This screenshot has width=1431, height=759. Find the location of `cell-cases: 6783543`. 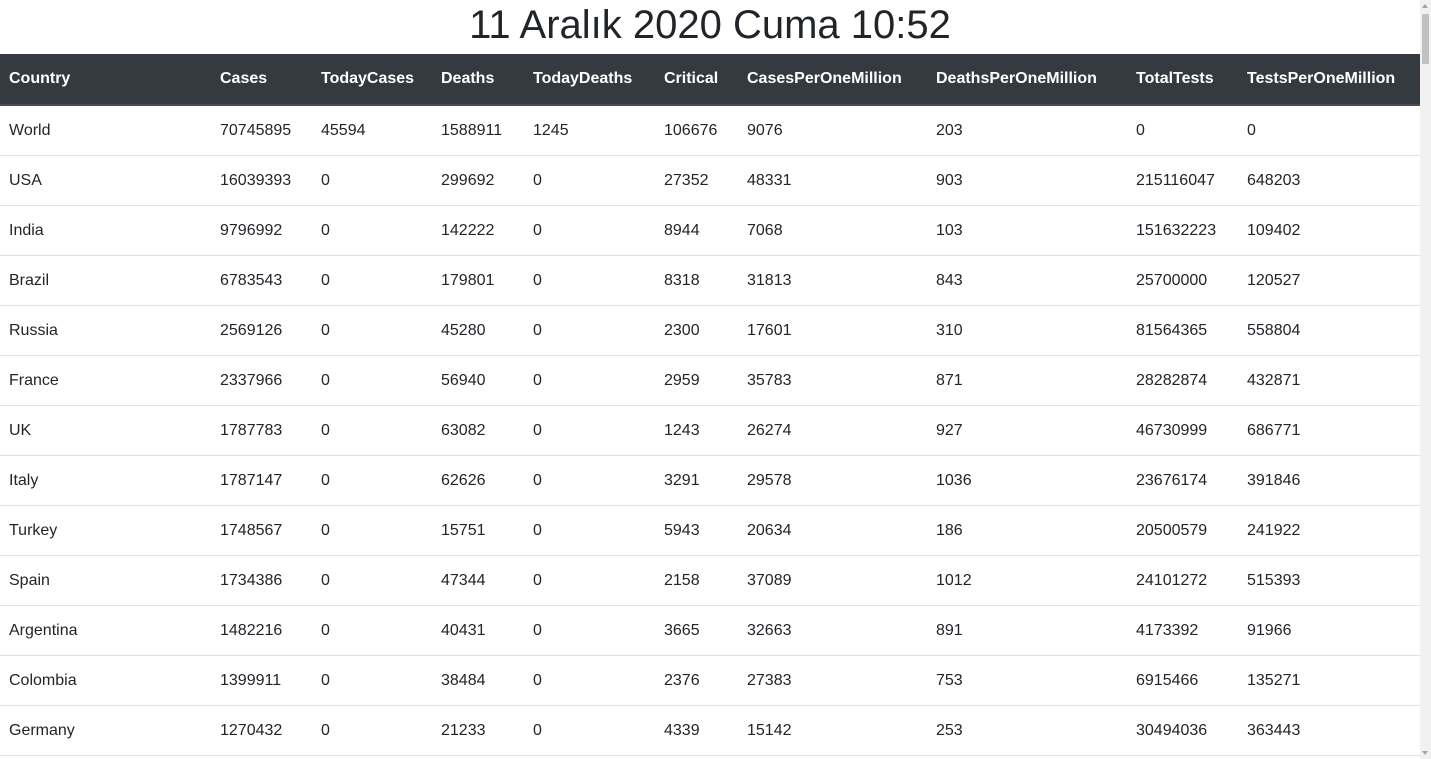

cell-cases: 6783543 is located at coordinates (261, 280).